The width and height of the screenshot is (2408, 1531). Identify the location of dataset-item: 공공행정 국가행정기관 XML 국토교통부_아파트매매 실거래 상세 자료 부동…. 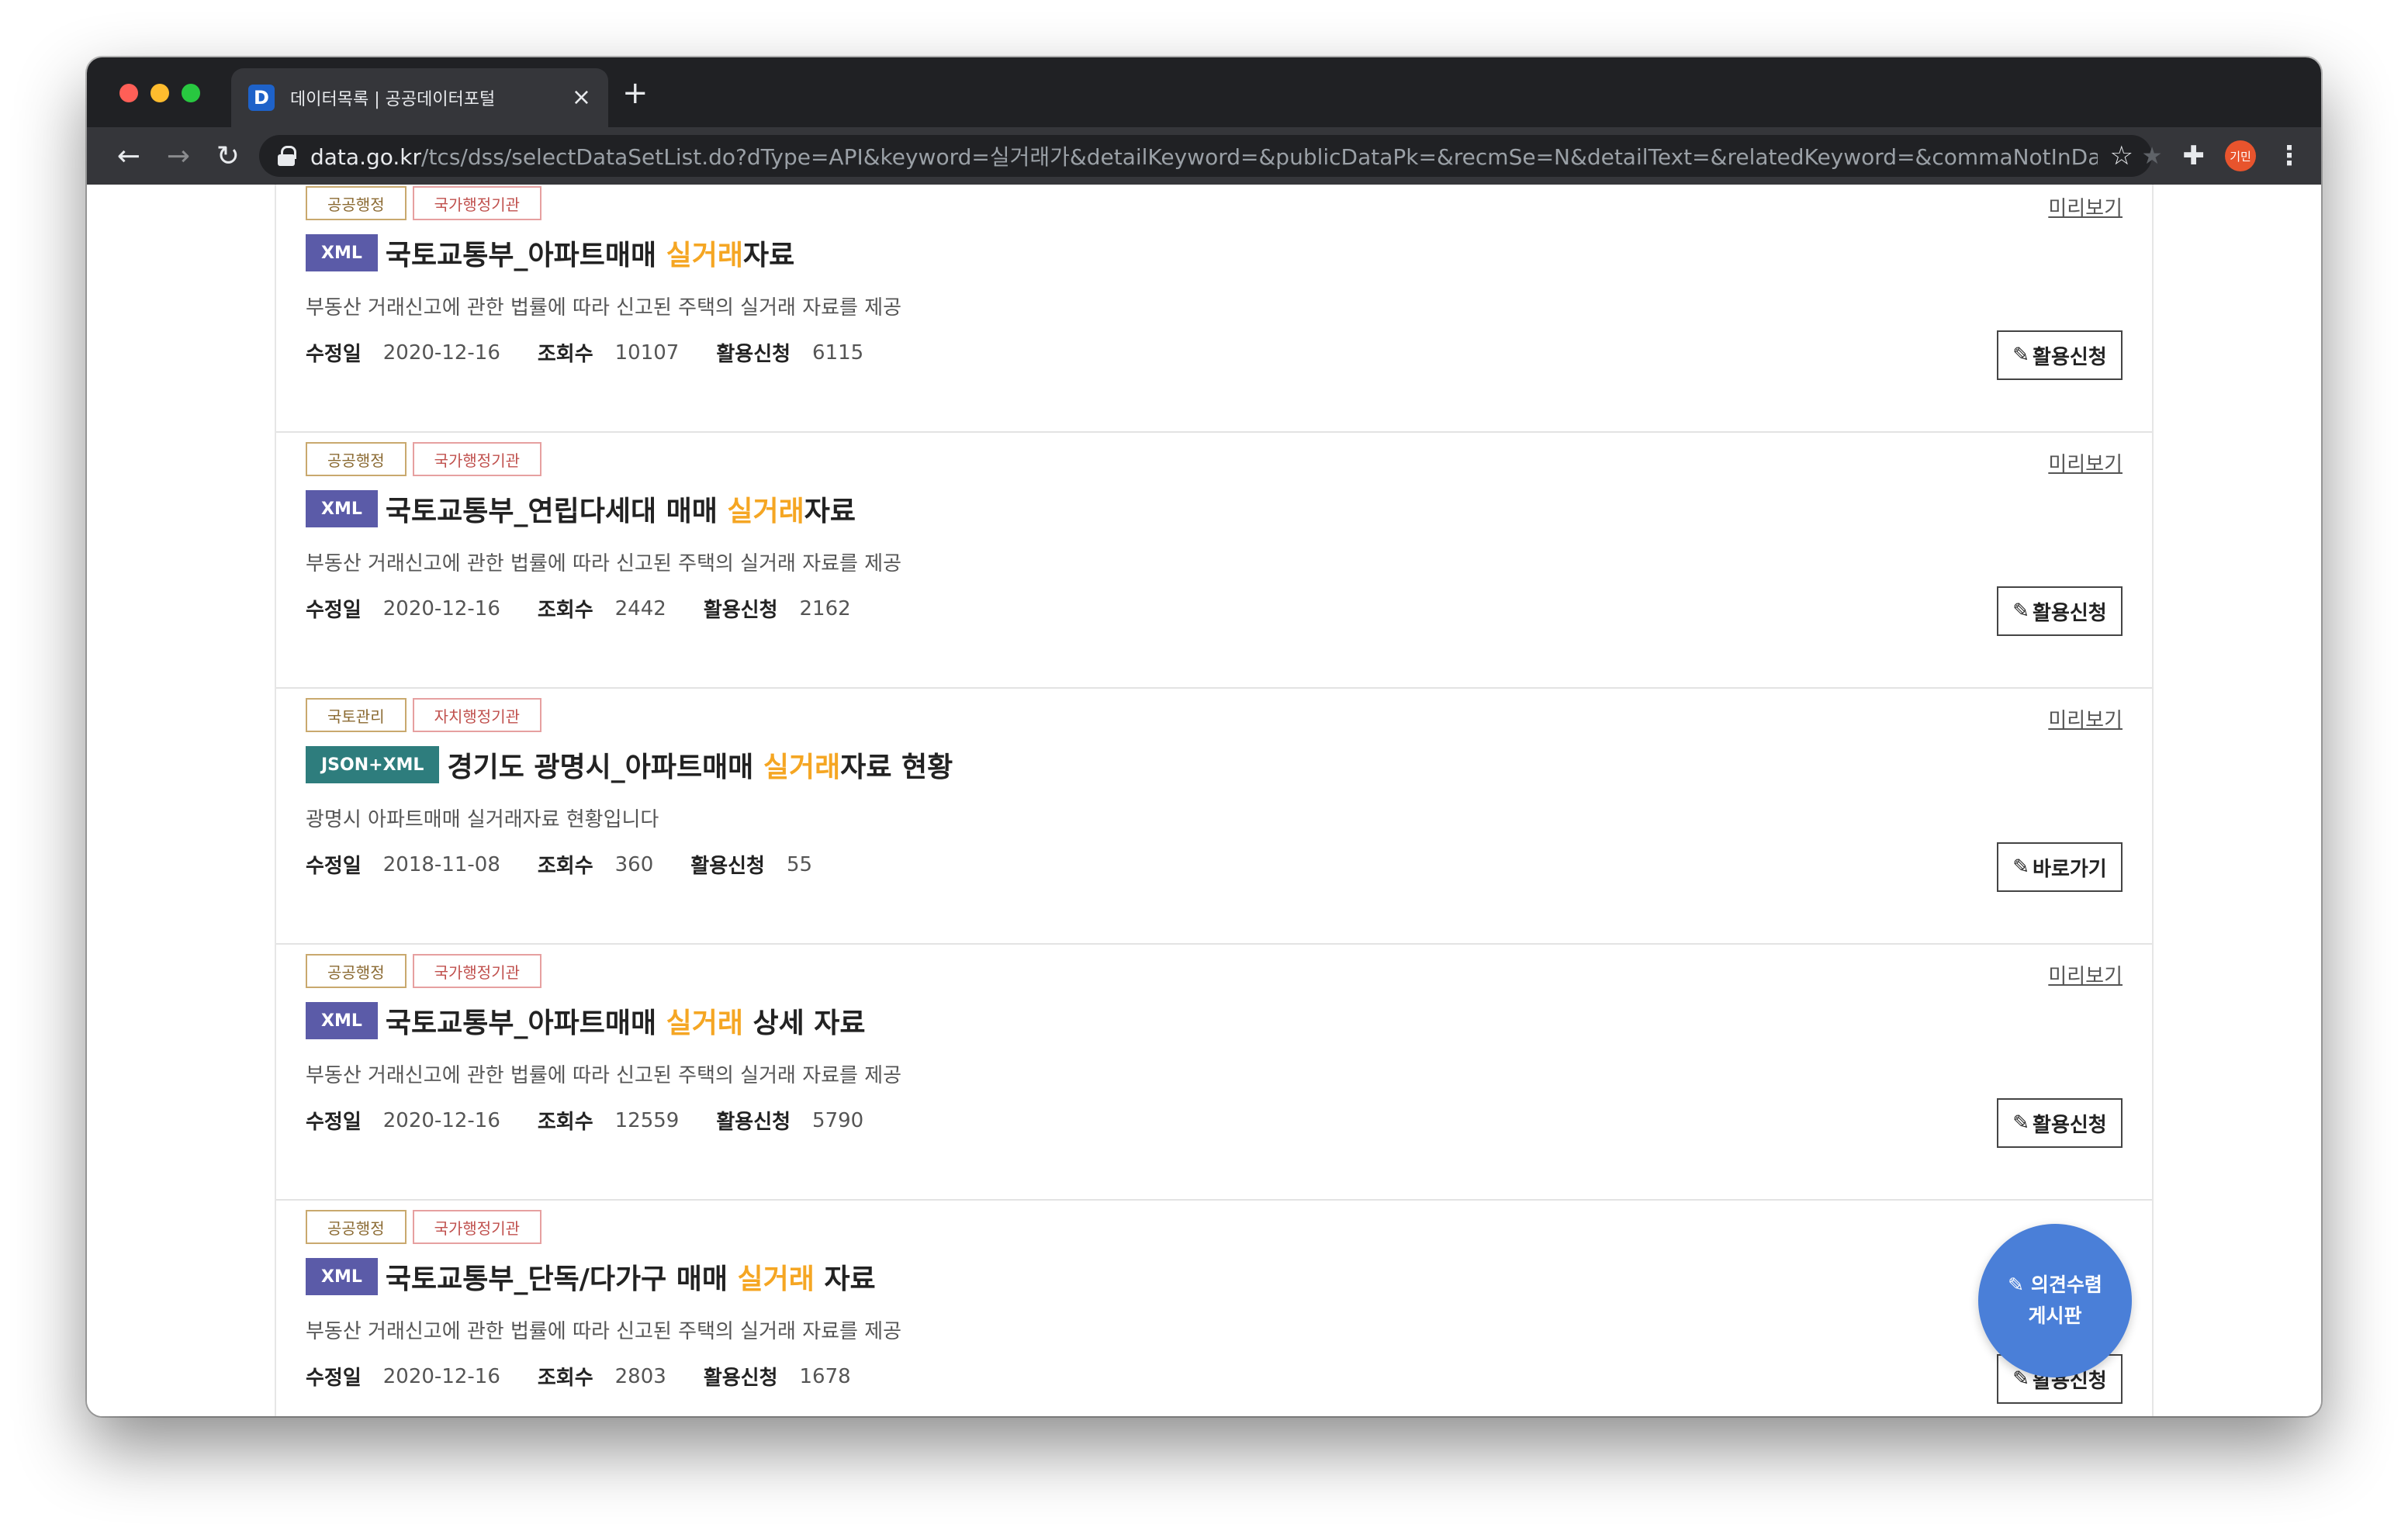
(1214, 1073).